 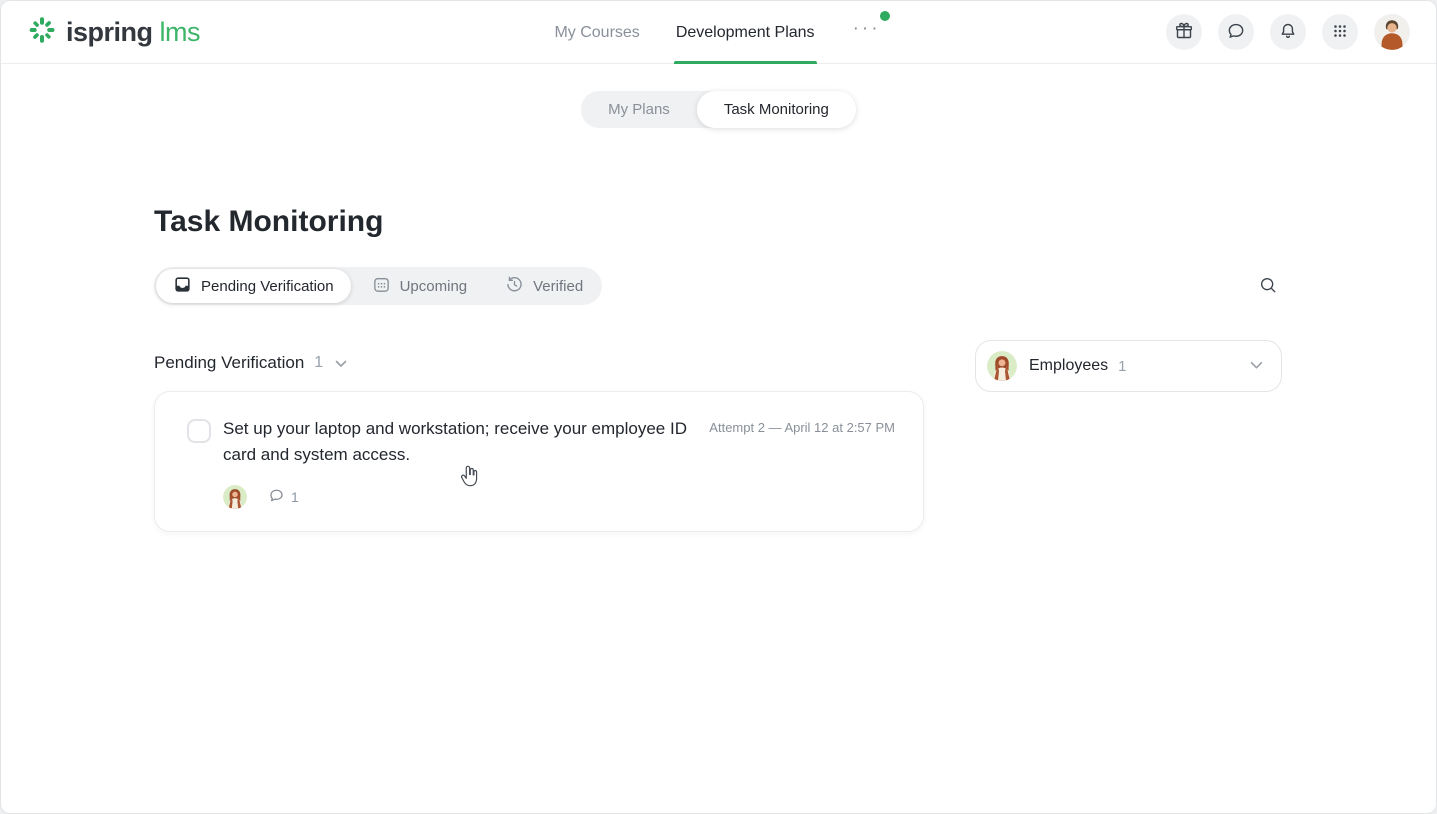 I want to click on history-icon, so click(x=514, y=286).